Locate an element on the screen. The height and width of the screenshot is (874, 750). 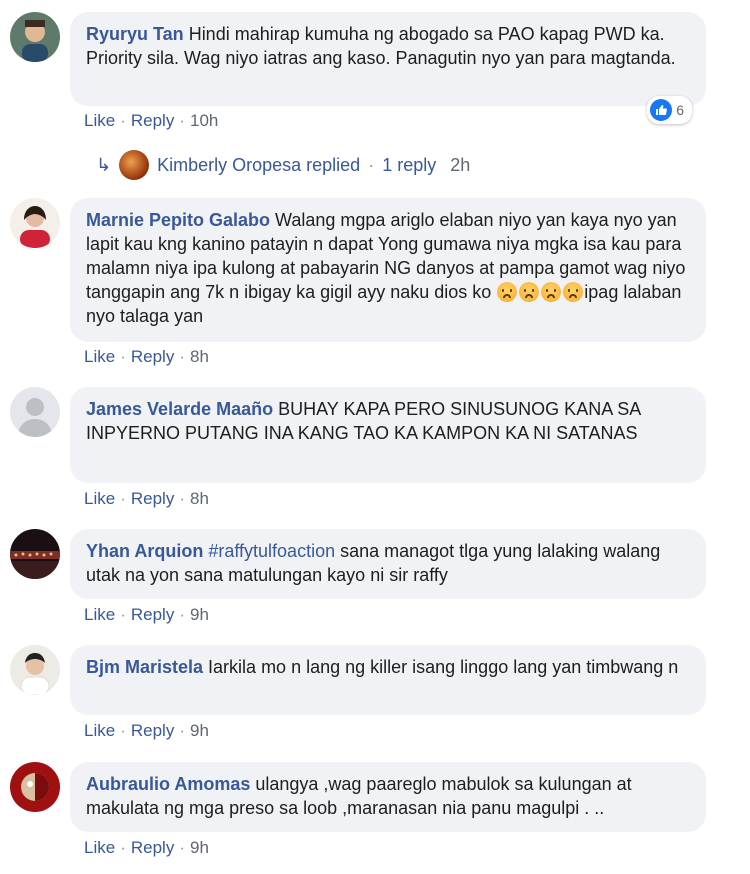
reaction-number: 6 is located at coordinates (680, 110).